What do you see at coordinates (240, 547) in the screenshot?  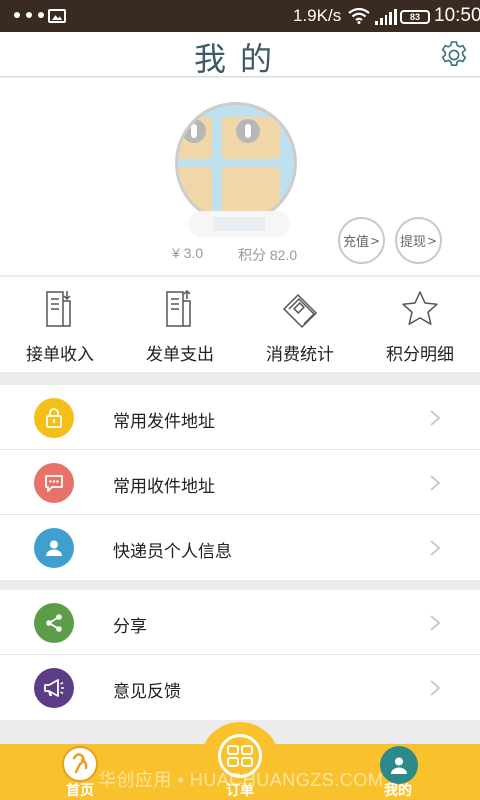 I see `menu-item-courier-info: 快递员个人信息` at bounding box center [240, 547].